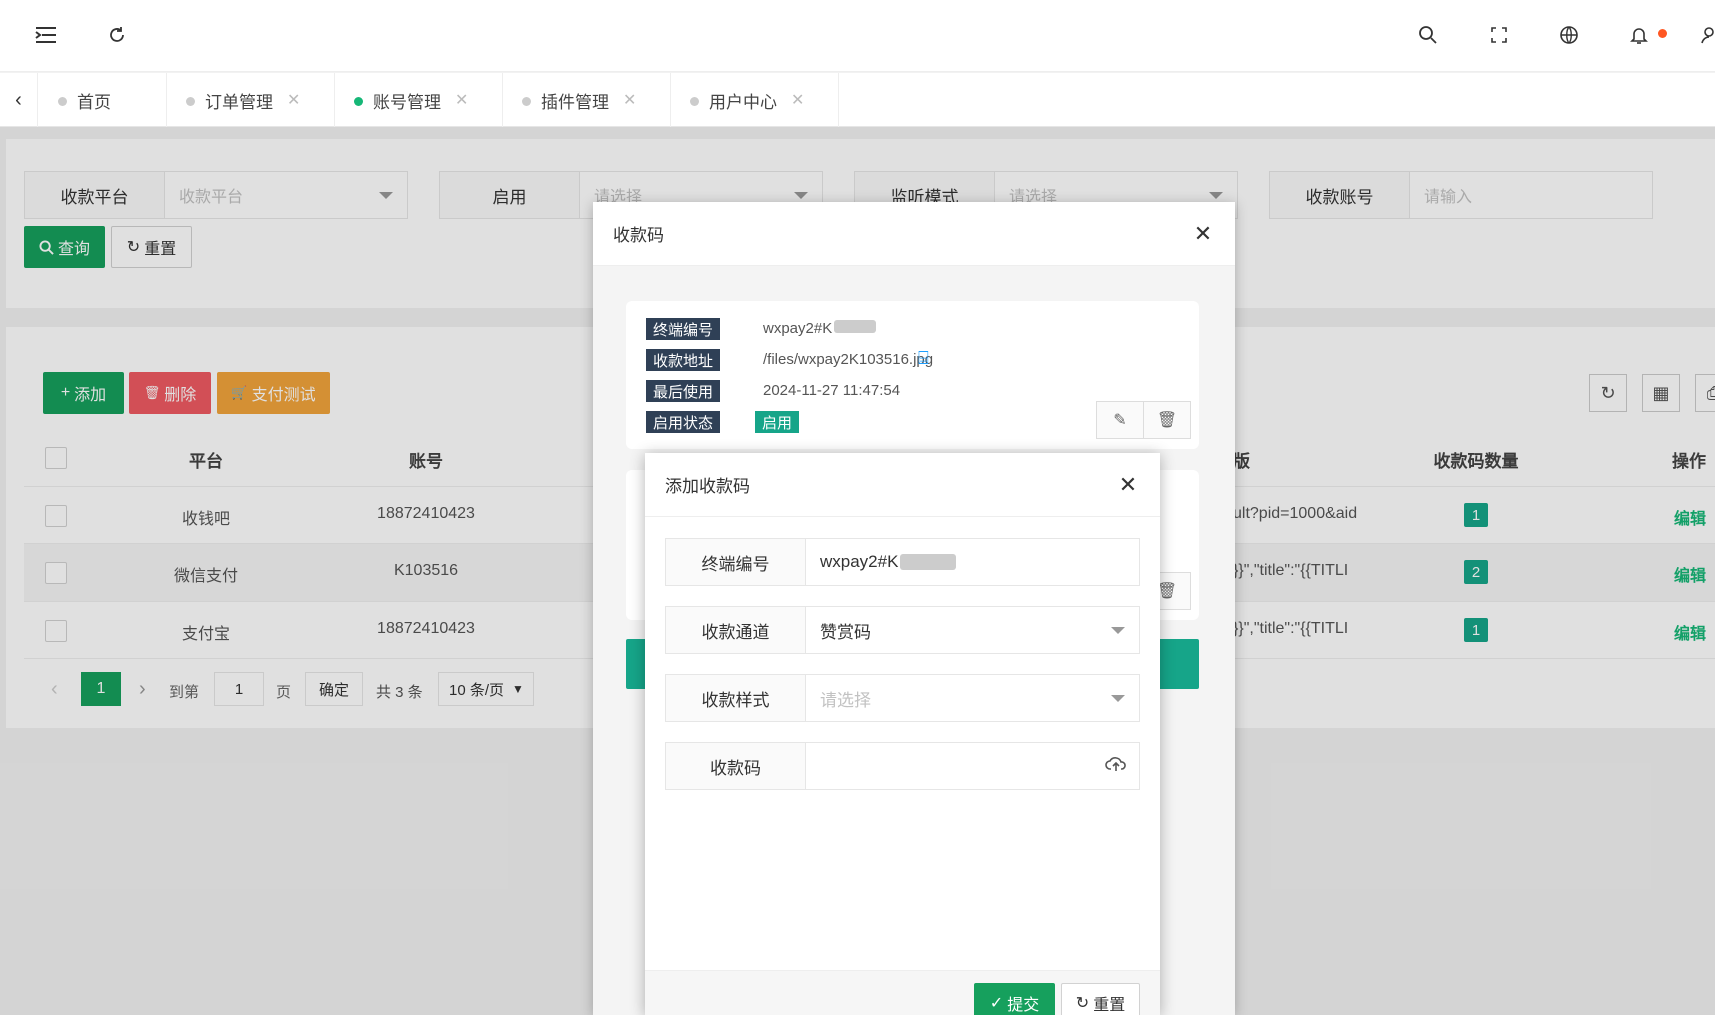  Describe the element at coordinates (902, 992) in the screenshot. I see `modal-footer: ✓ 提交 ↻ 重置` at that location.